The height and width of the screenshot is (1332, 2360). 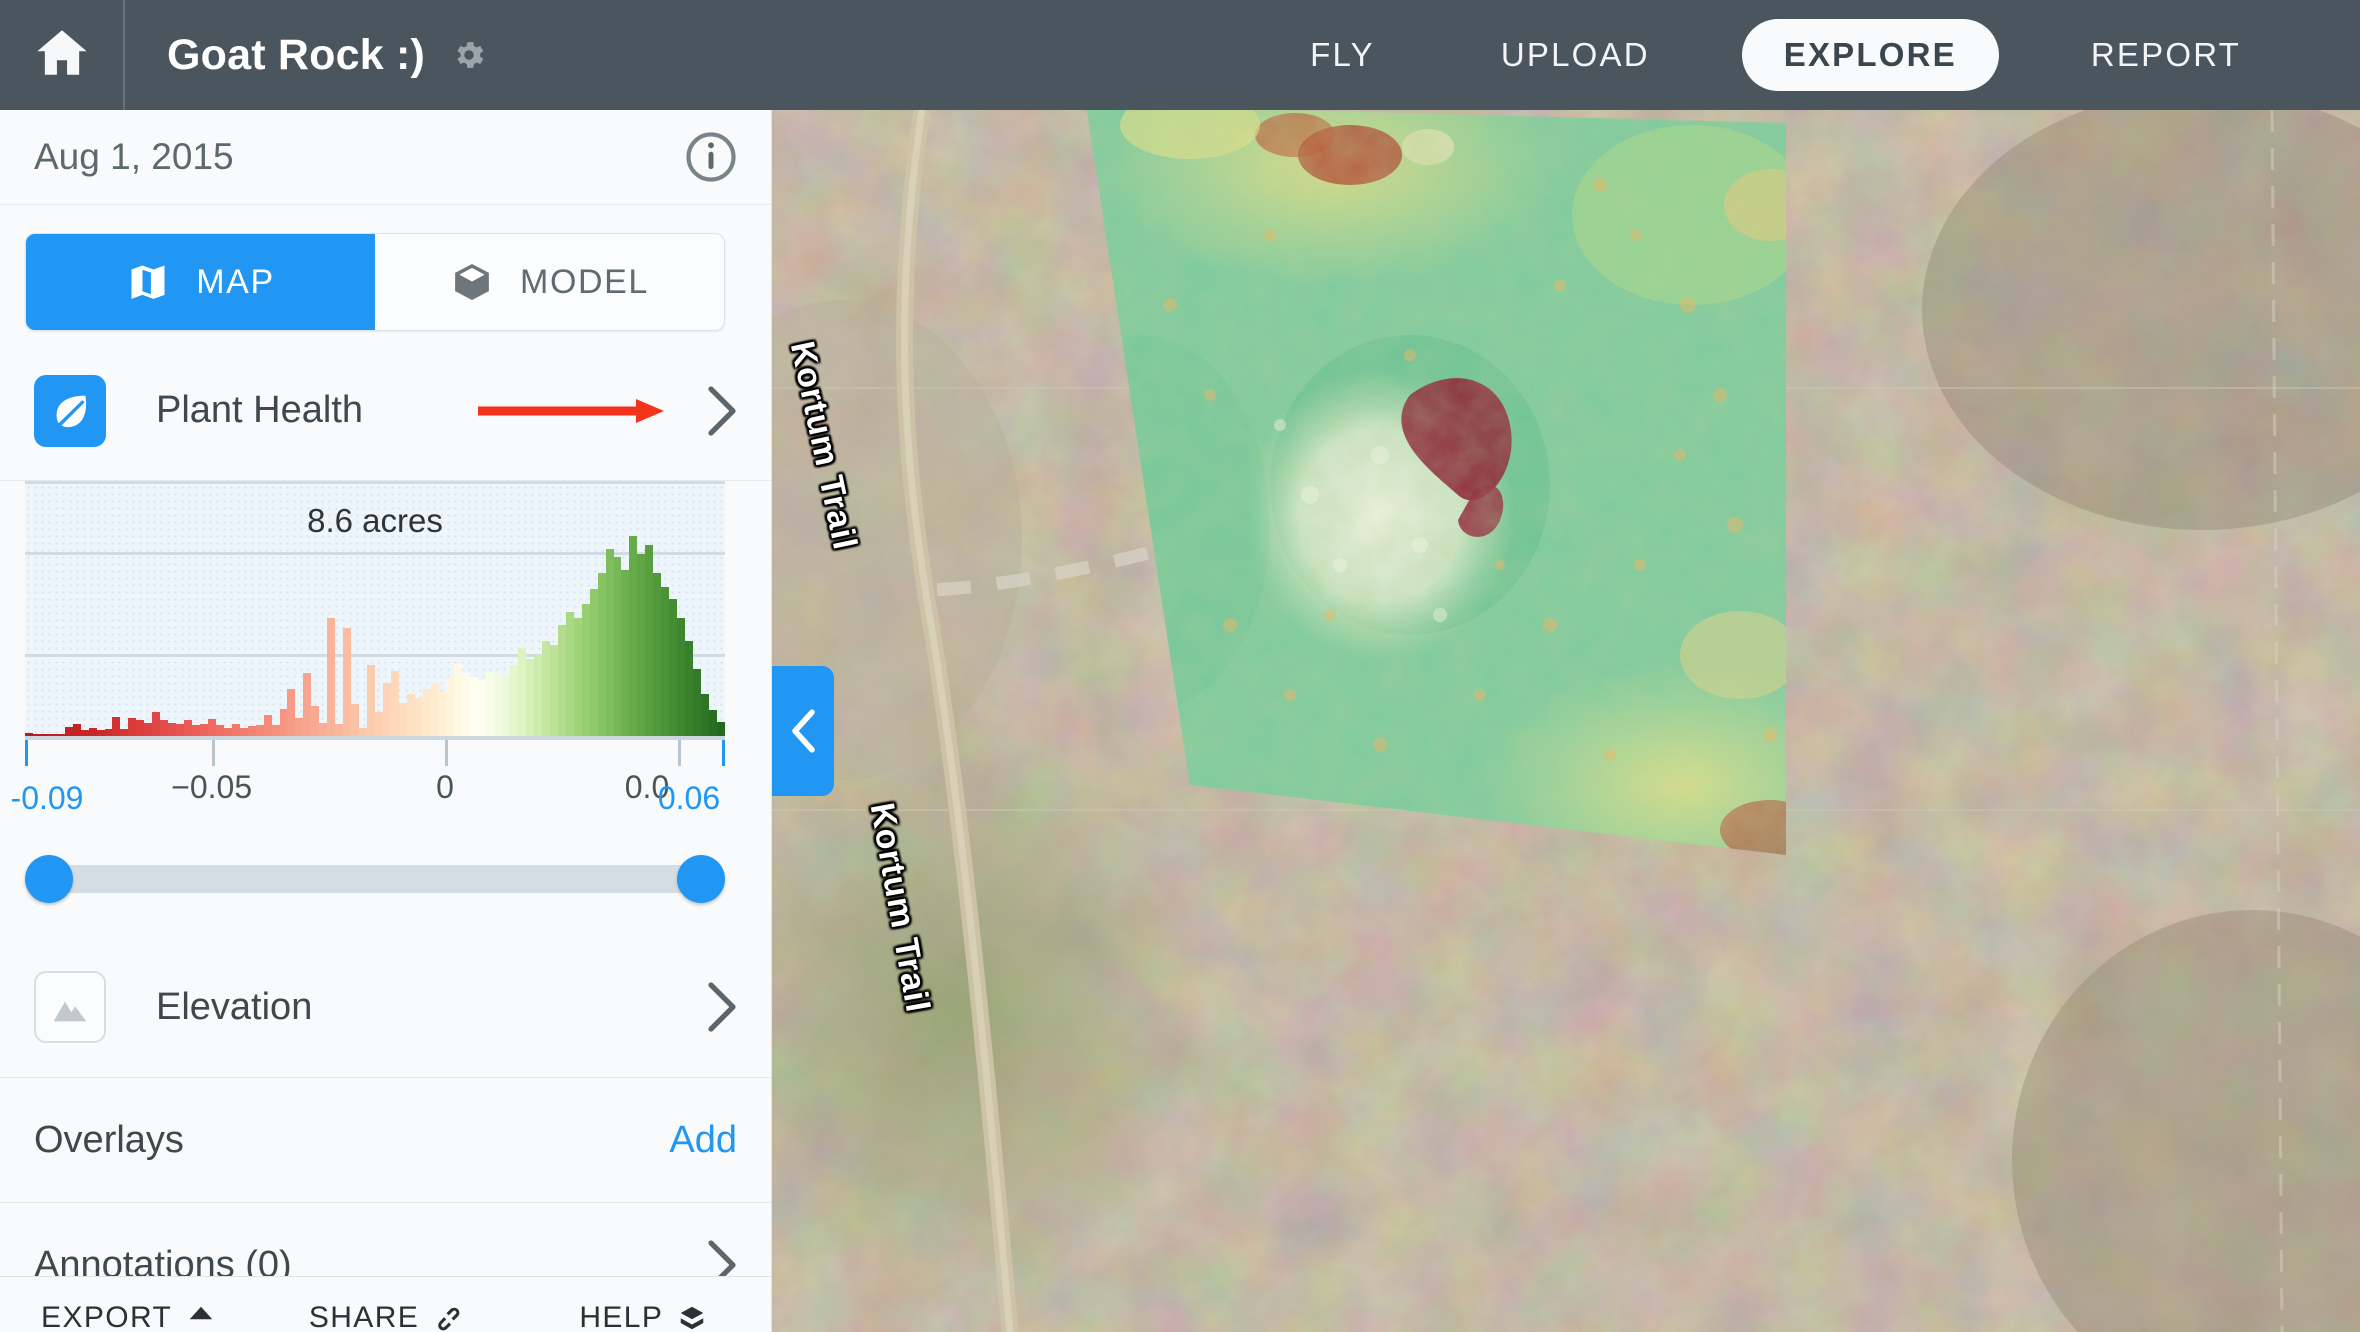 What do you see at coordinates (212, 787) in the screenshot?
I see `axis-tick-label: −0.05` at bounding box center [212, 787].